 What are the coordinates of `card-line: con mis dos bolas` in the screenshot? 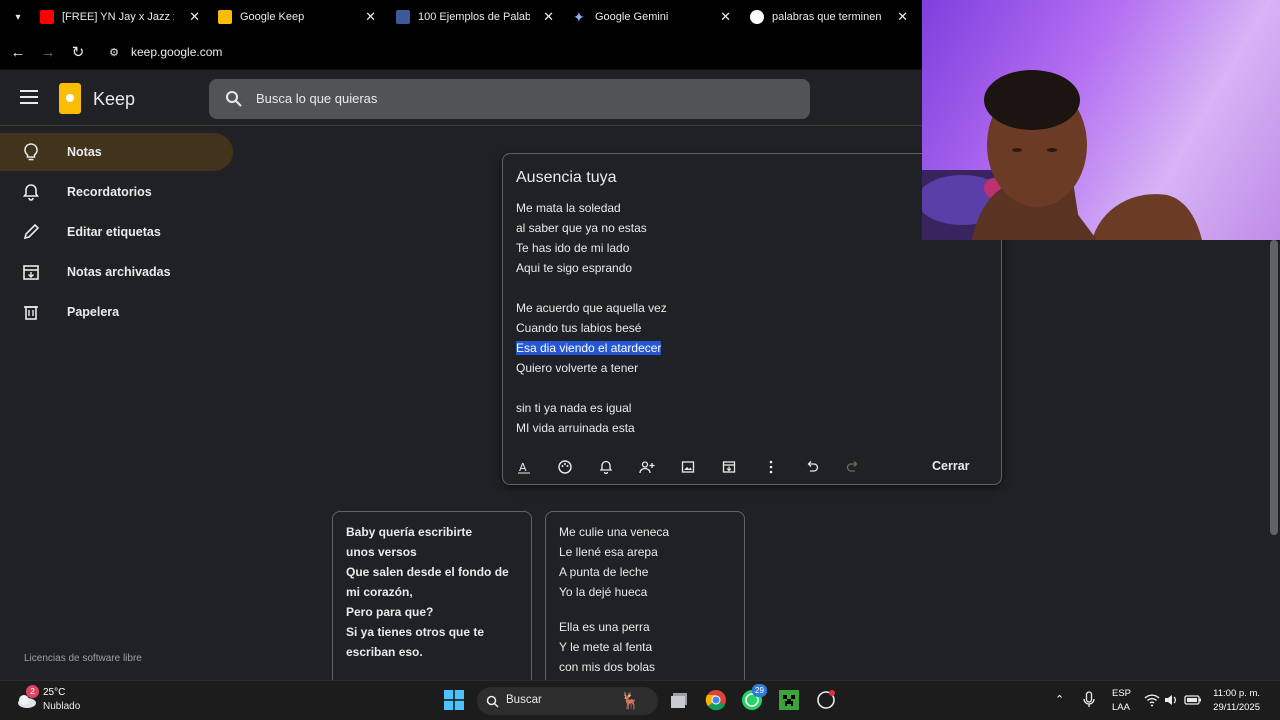 It's located at (607, 667).